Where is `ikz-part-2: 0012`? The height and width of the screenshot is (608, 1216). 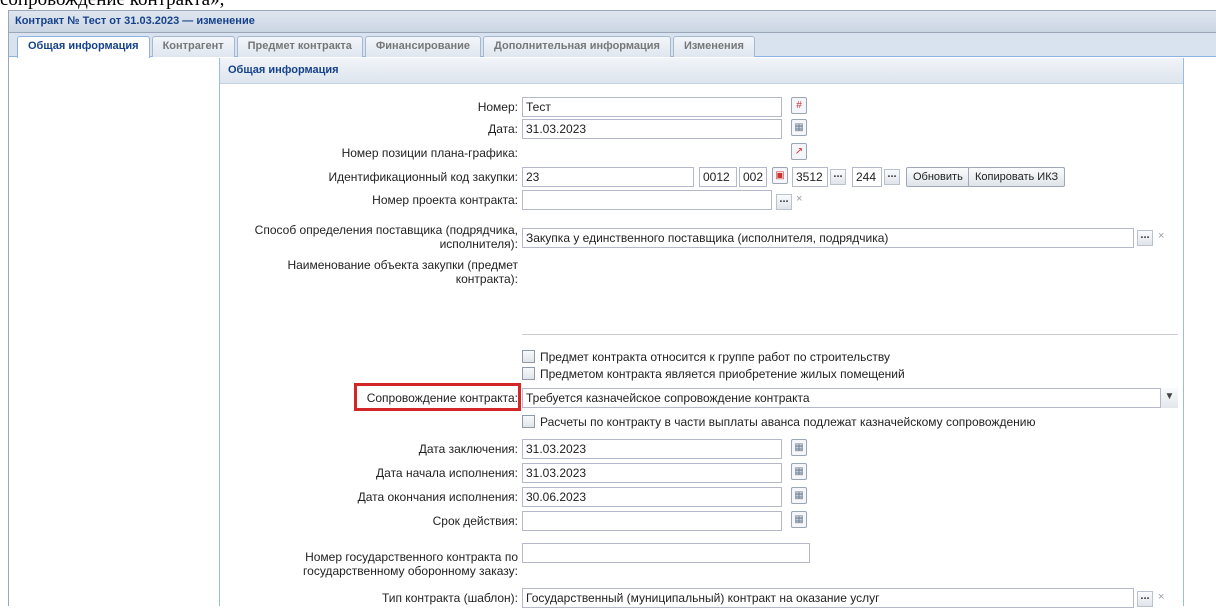
ikz-part-2: 0012 is located at coordinates (718, 177).